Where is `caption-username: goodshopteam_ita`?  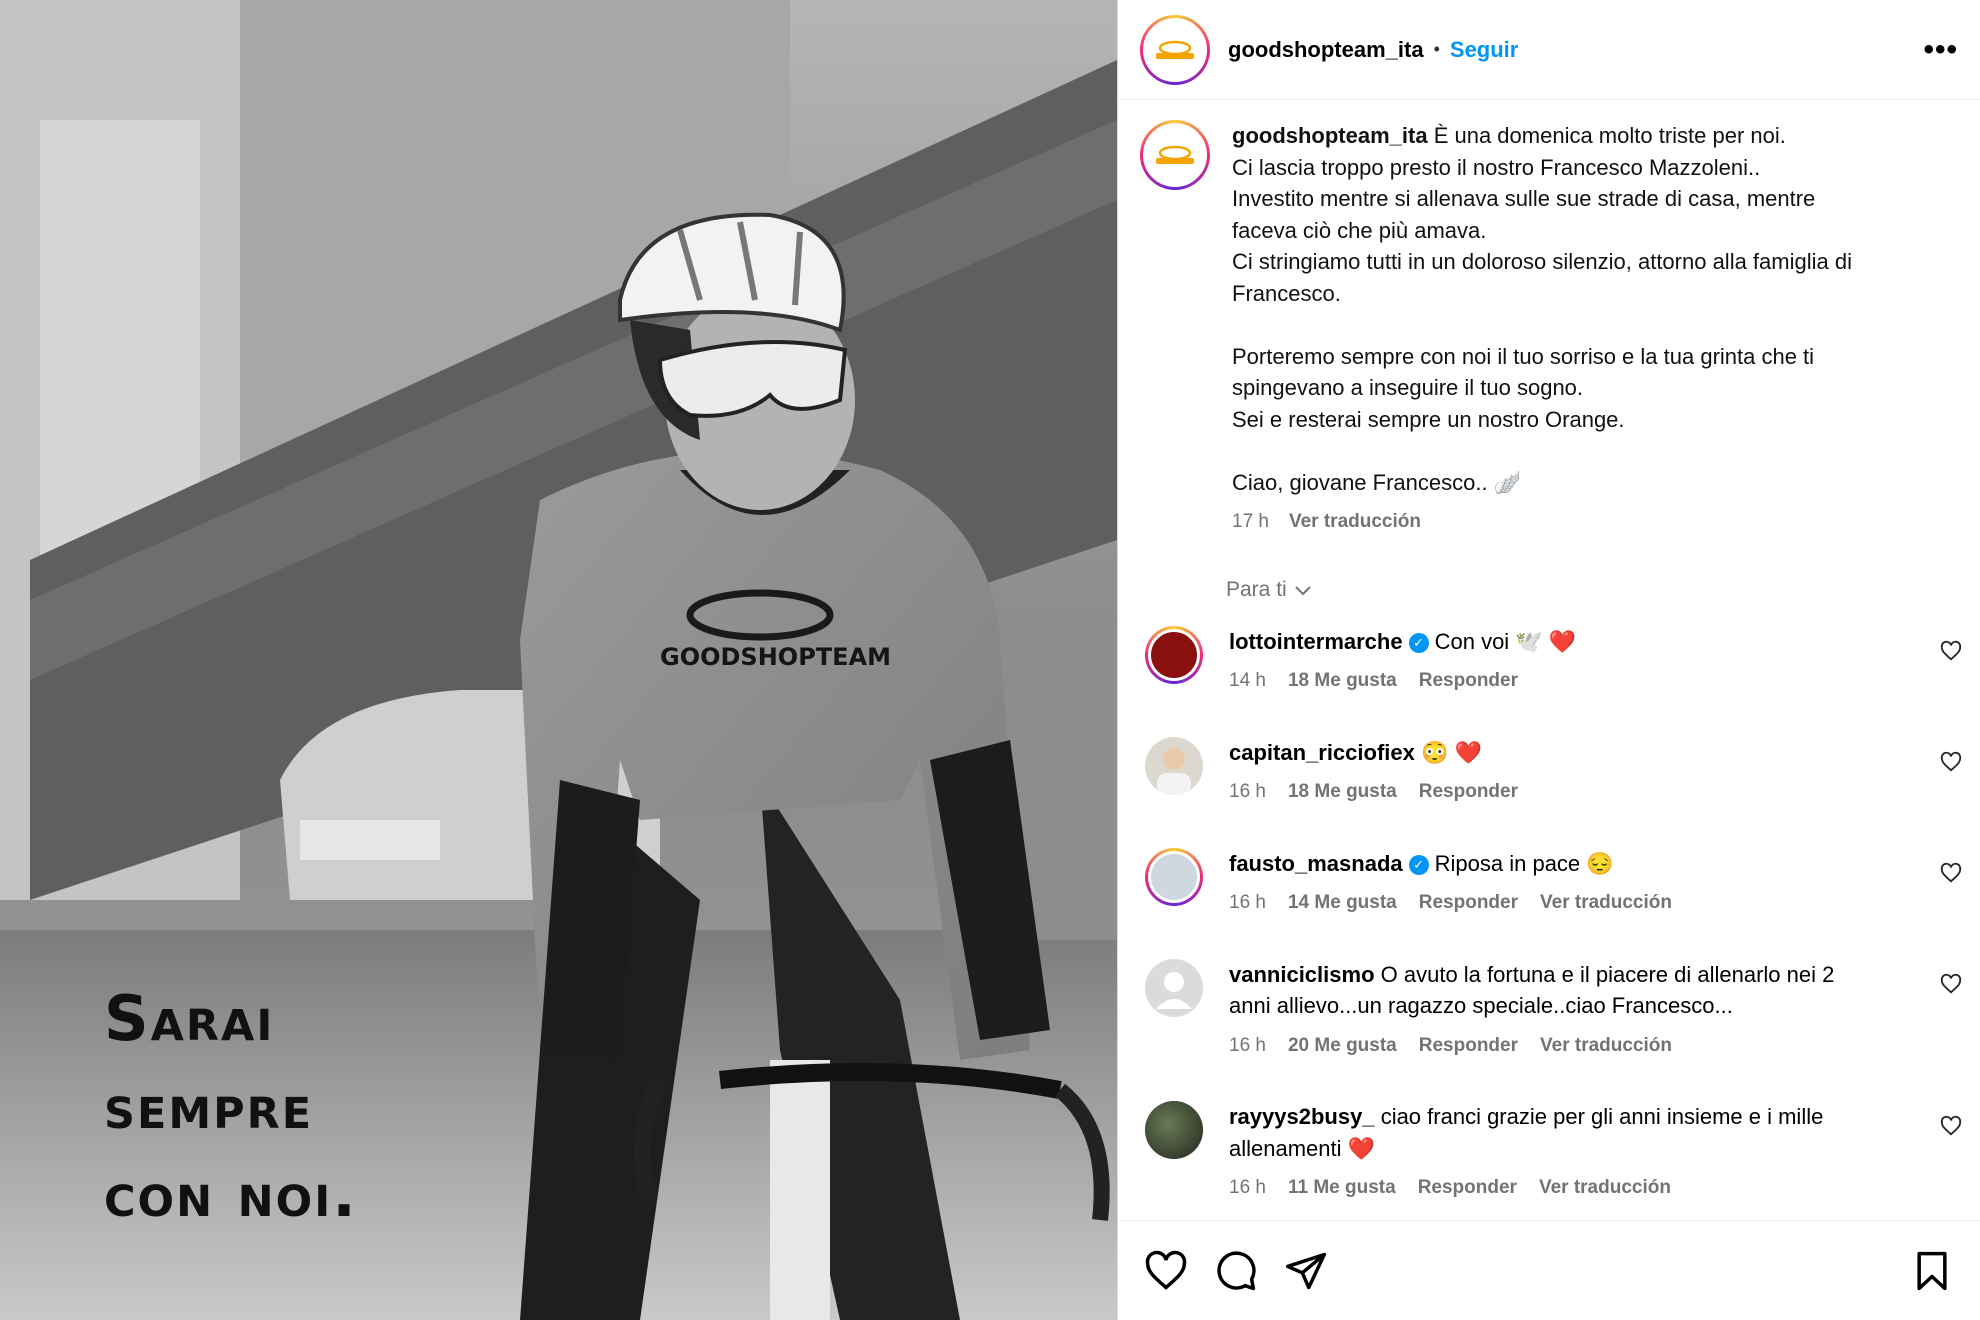
caption-username: goodshopteam_ita is located at coordinates (1330, 135).